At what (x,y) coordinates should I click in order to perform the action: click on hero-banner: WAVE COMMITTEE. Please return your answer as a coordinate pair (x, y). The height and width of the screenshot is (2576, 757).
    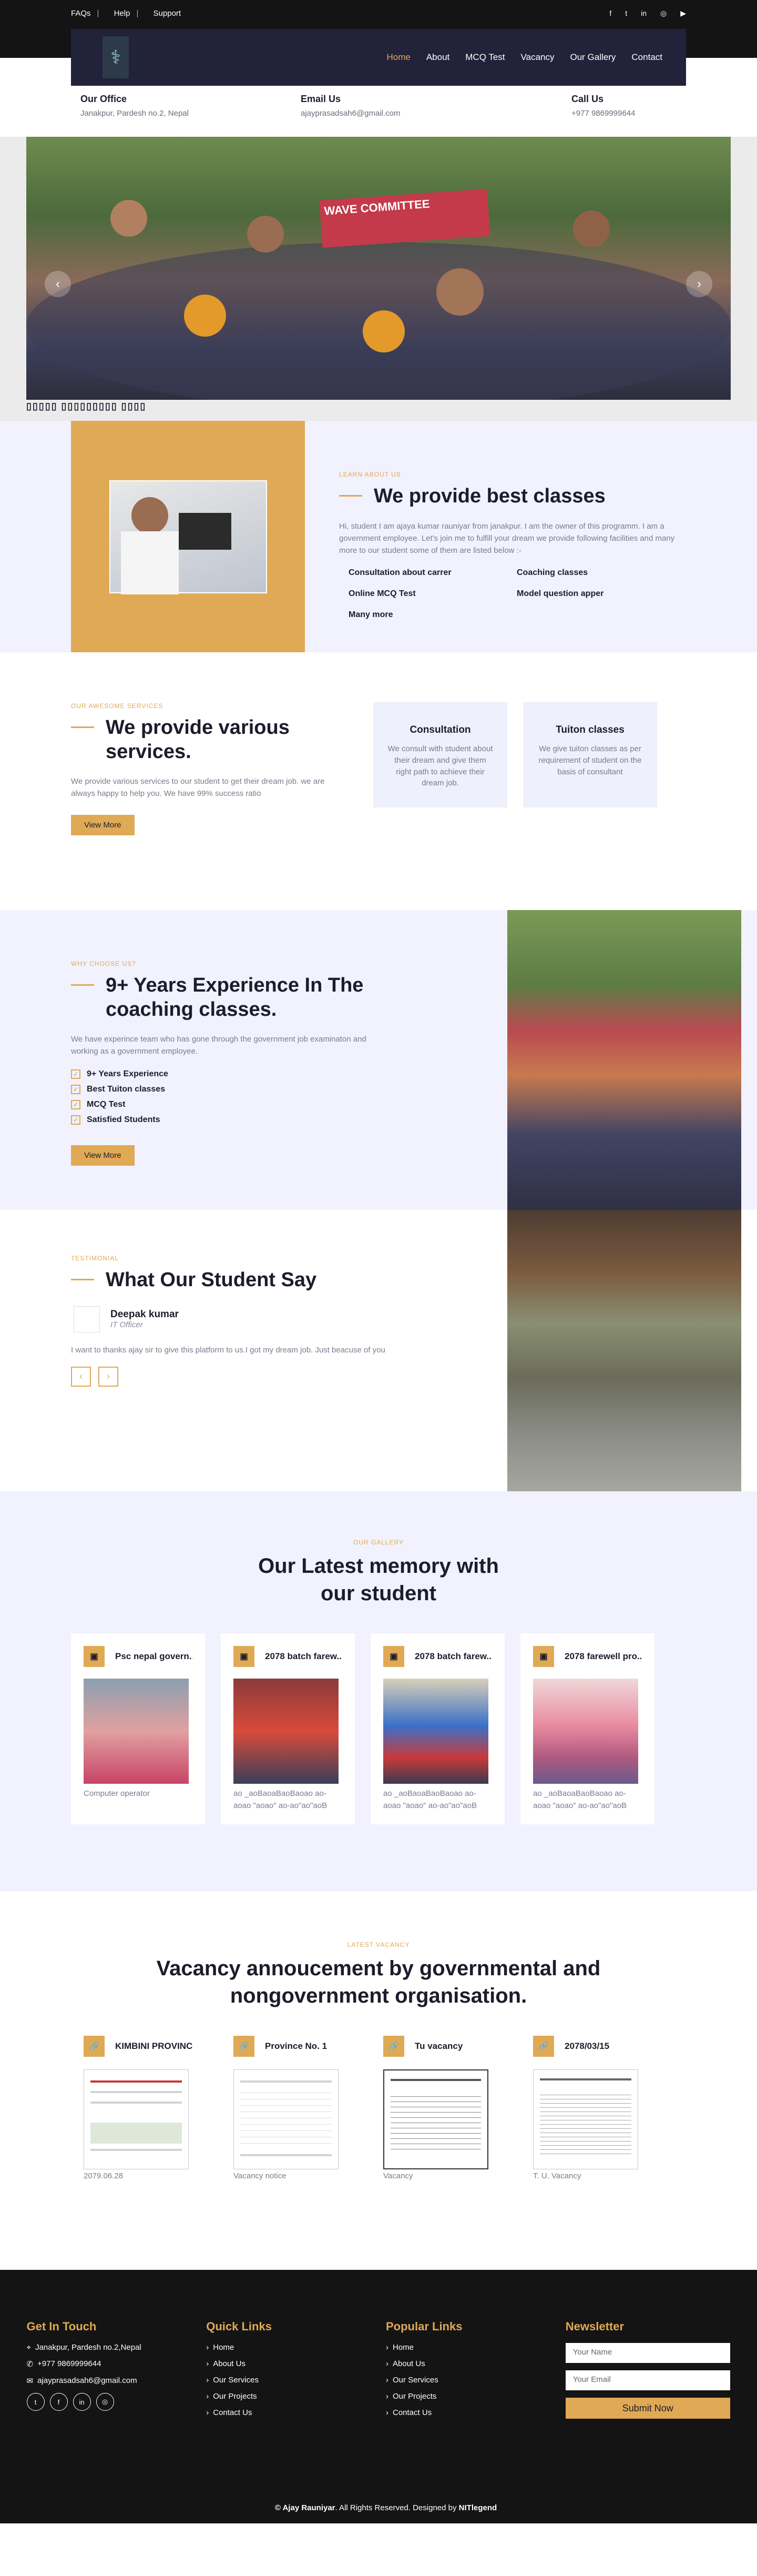
    Looking at the image, I should click on (404, 218).